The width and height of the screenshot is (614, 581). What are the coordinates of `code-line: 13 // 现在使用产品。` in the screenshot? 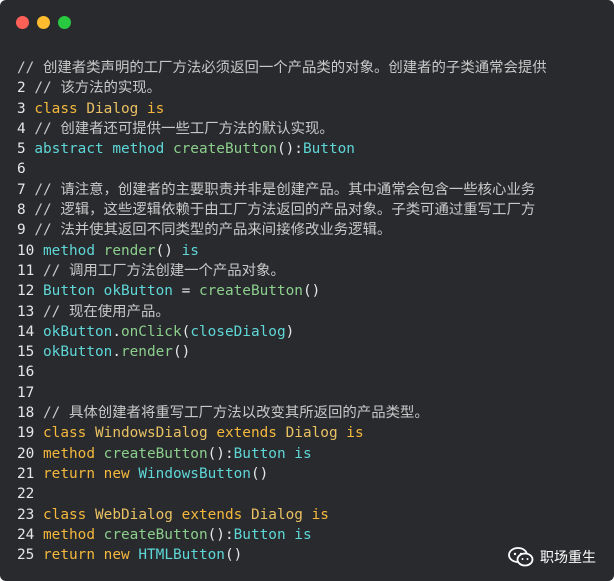 It's located at (314, 312).